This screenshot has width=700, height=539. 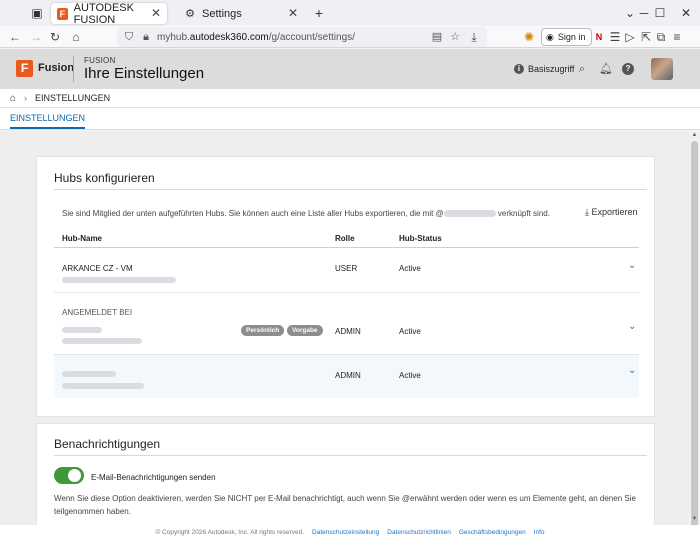 I want to click on tab-title: Settings, so click(x=222, y=13).